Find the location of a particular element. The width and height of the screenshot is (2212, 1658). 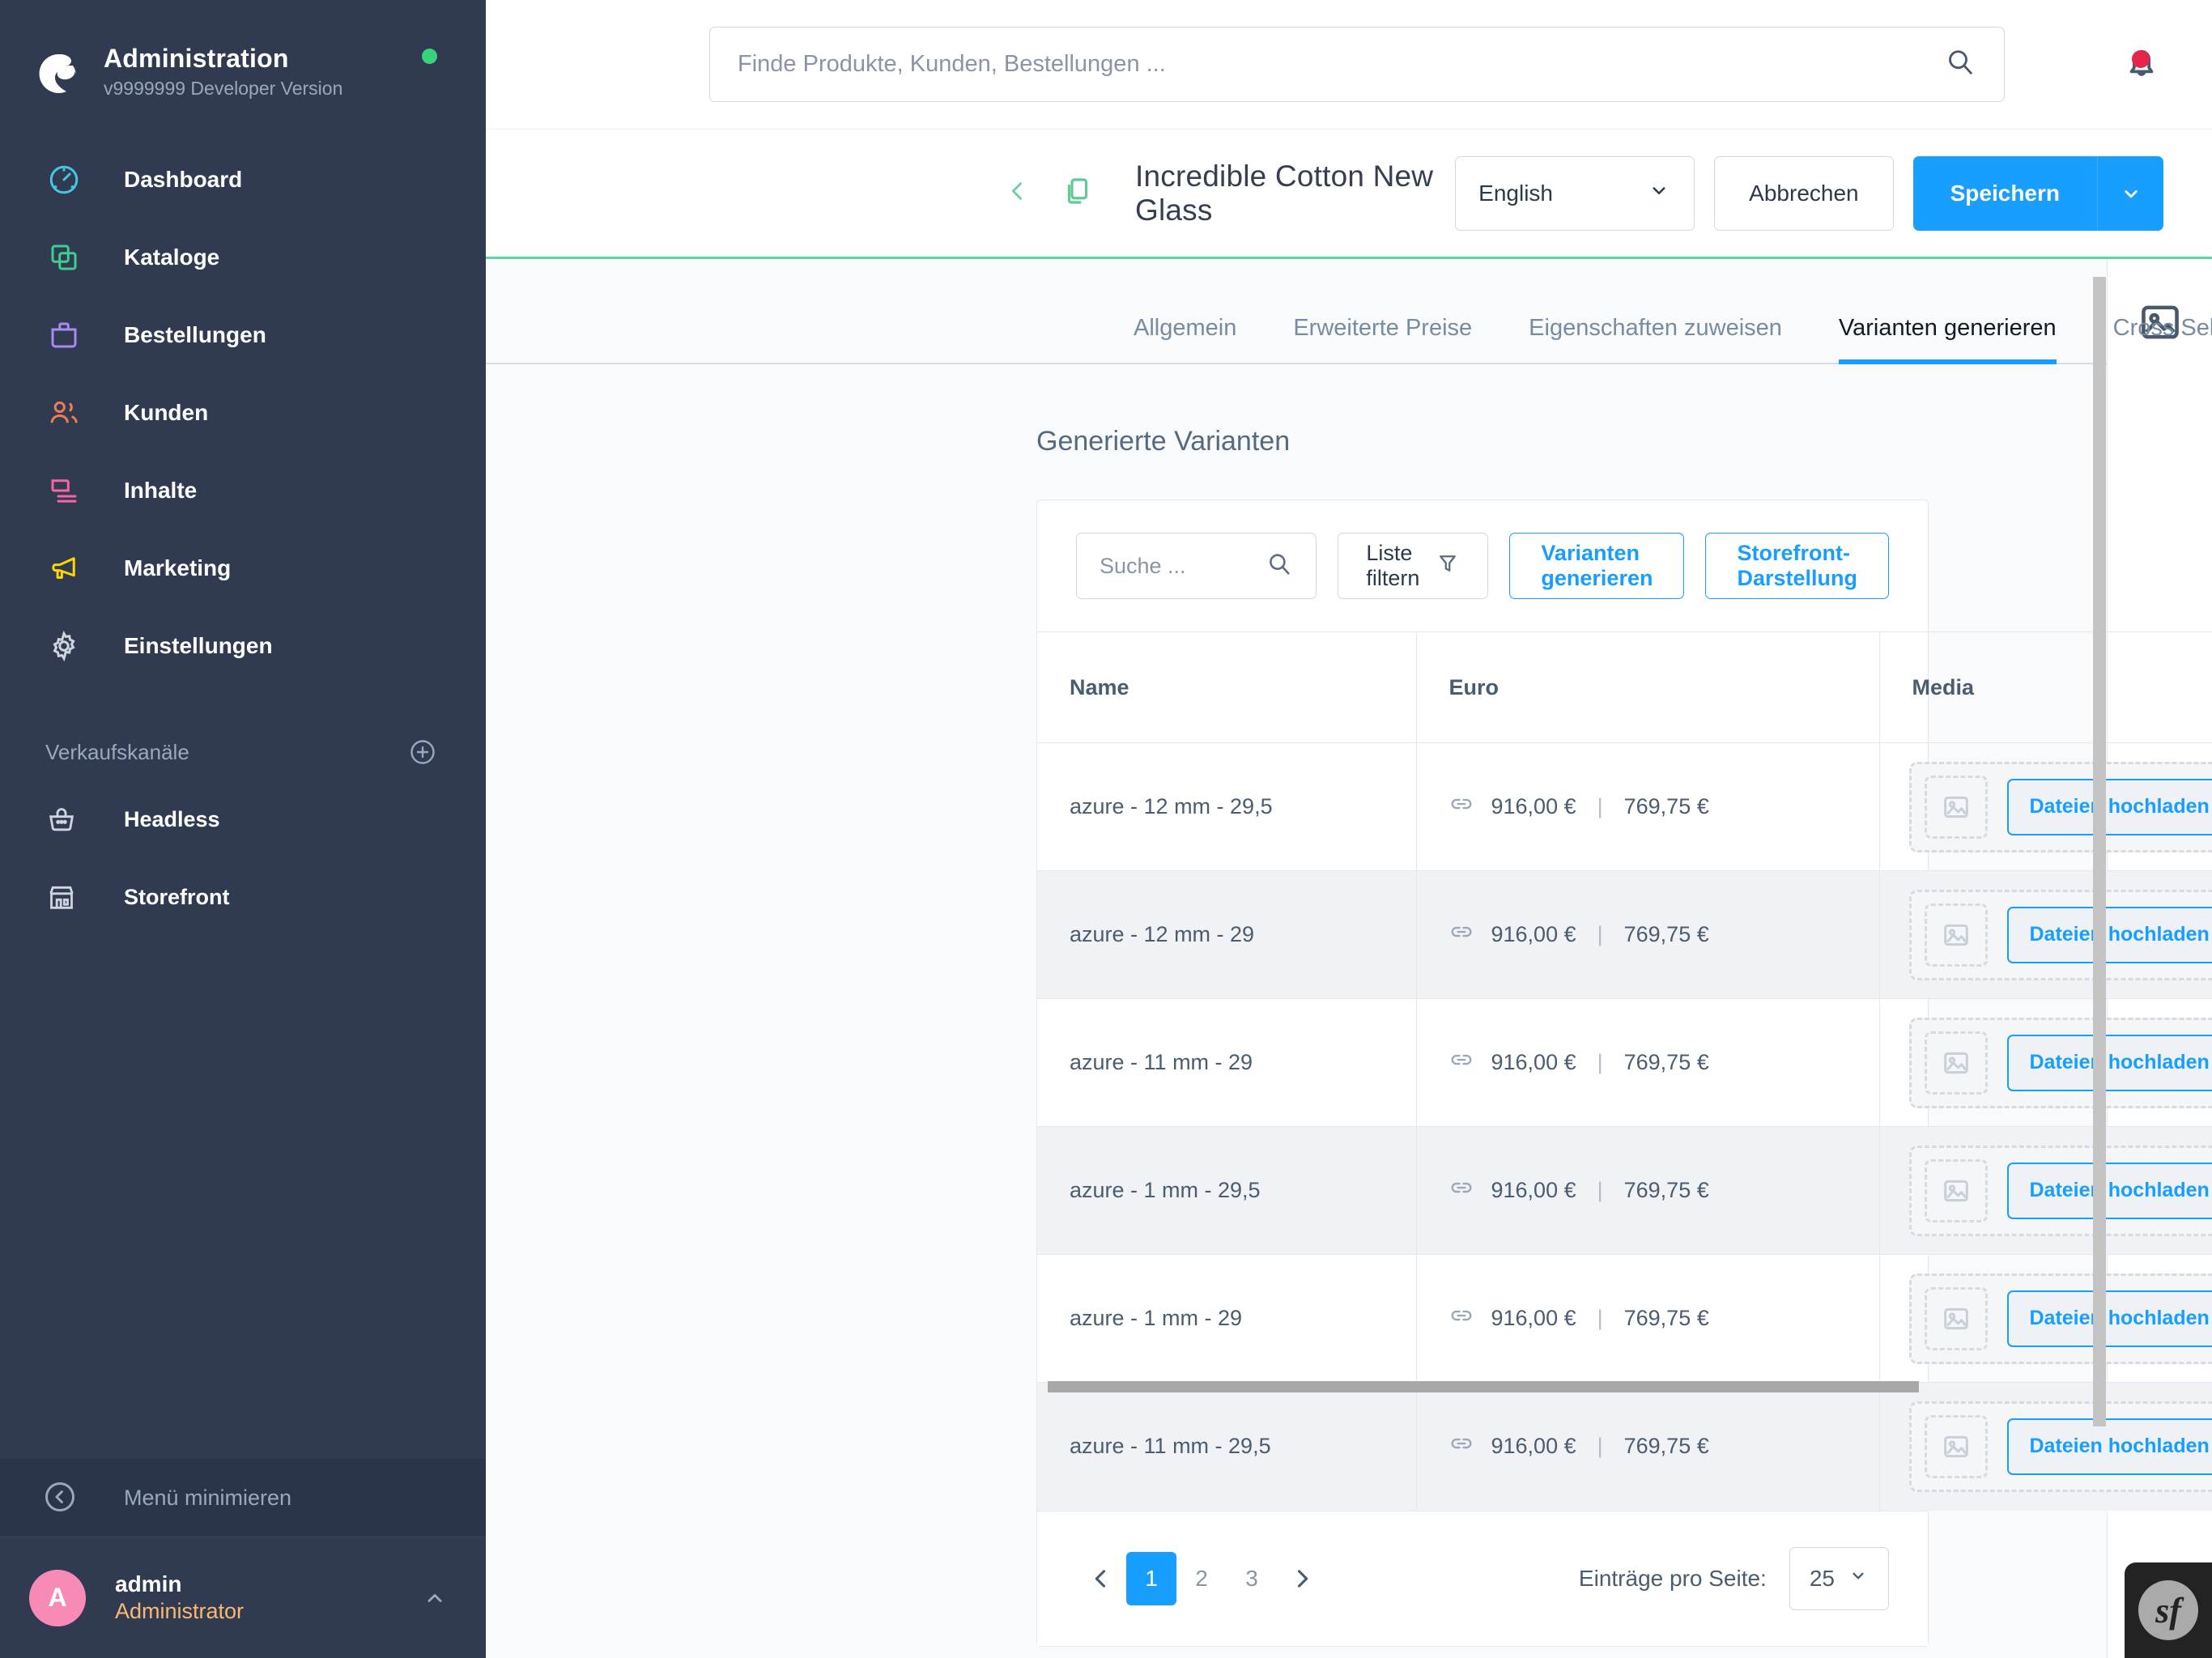

column-header-name: Name is located at coordinates (1227, 687).